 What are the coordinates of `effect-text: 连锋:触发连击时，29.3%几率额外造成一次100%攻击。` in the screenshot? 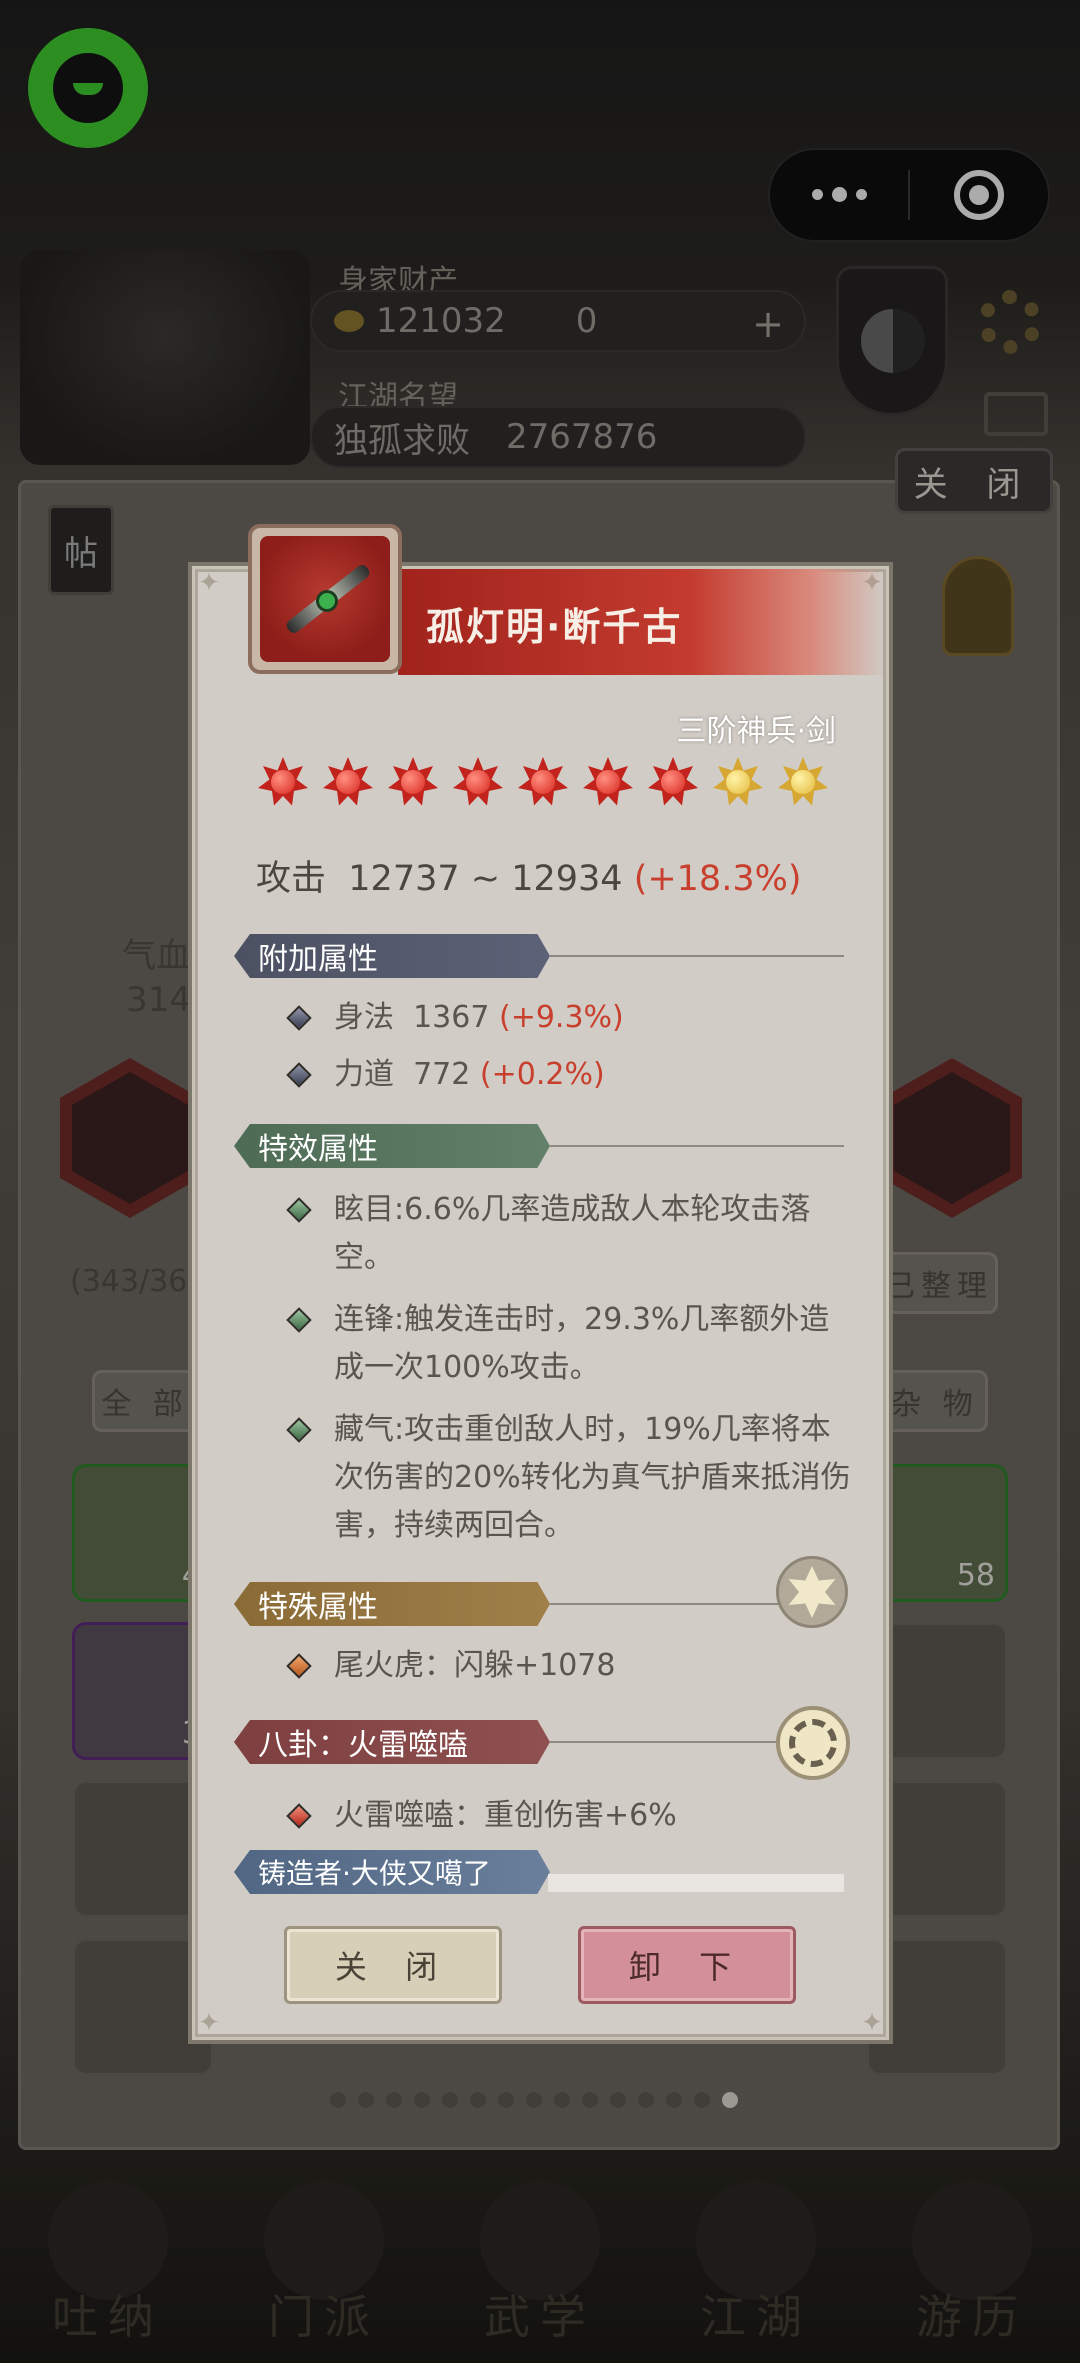 It's located at (582, 1343).